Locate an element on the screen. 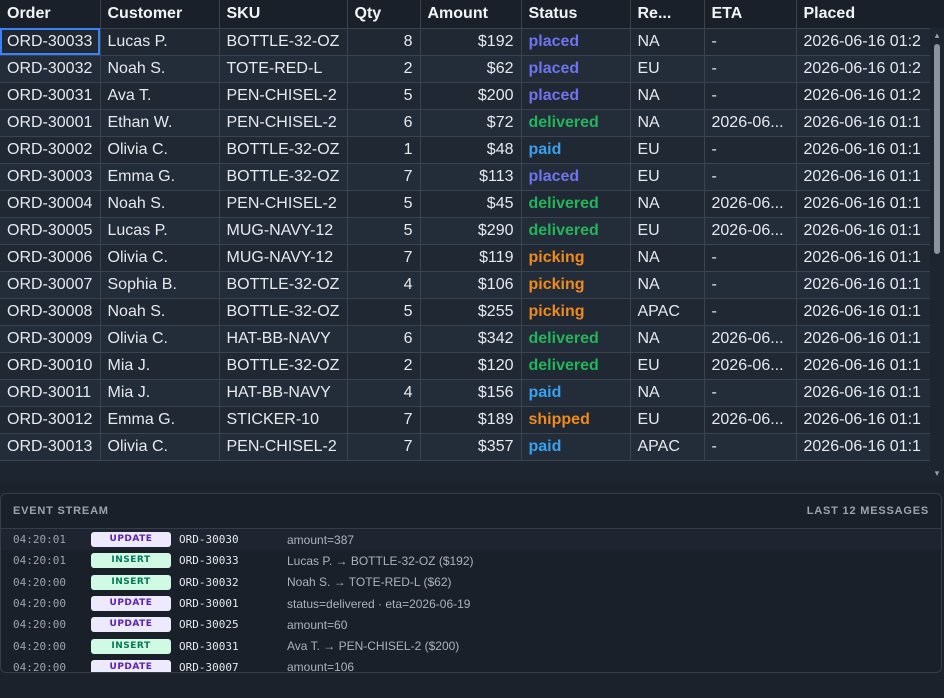  cell-amount: $156 is located at coordinates (471, 393).